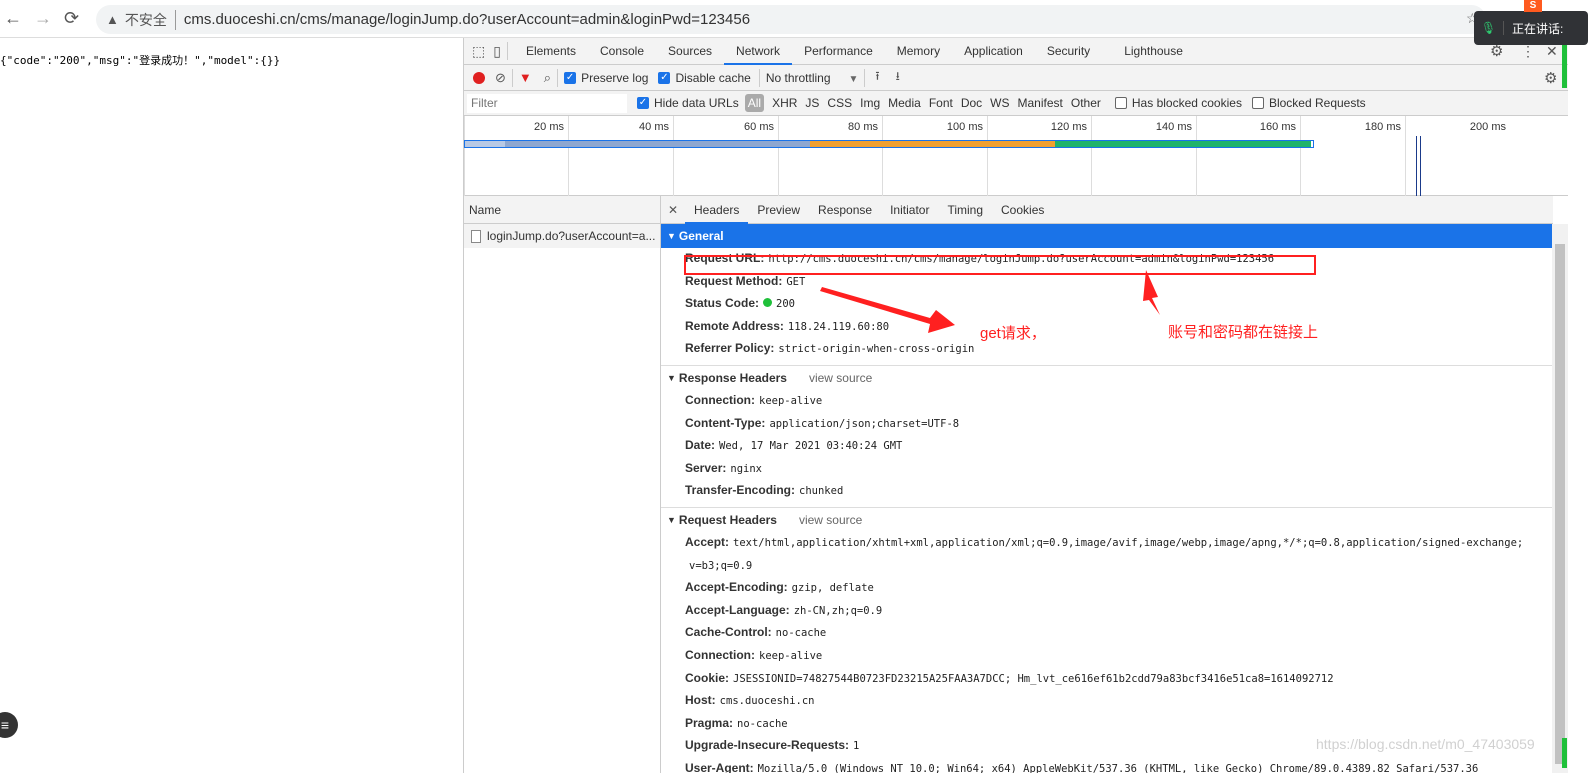  I want to click on header-row: v=b3;q=0.9, so click(1107, 566).